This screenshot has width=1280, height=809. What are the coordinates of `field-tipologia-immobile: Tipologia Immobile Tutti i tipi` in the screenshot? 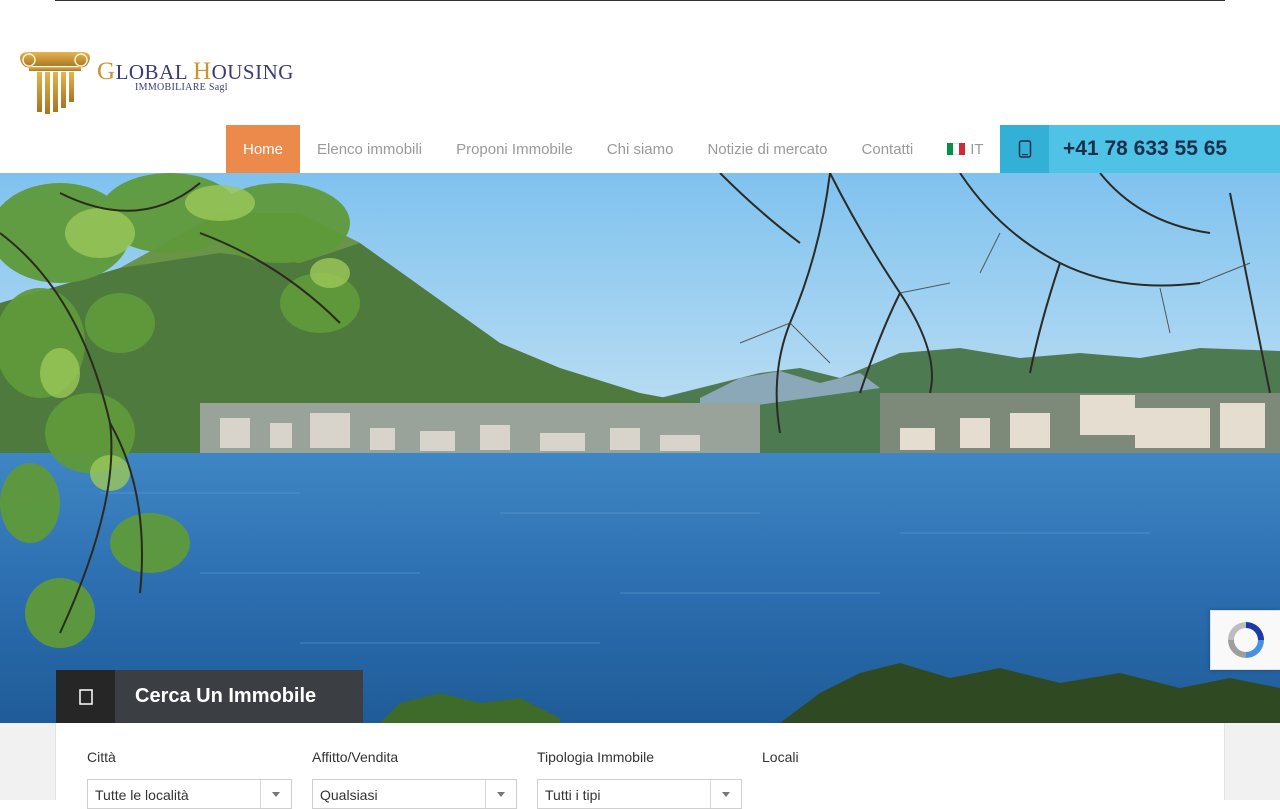 It's located at (639, 779).